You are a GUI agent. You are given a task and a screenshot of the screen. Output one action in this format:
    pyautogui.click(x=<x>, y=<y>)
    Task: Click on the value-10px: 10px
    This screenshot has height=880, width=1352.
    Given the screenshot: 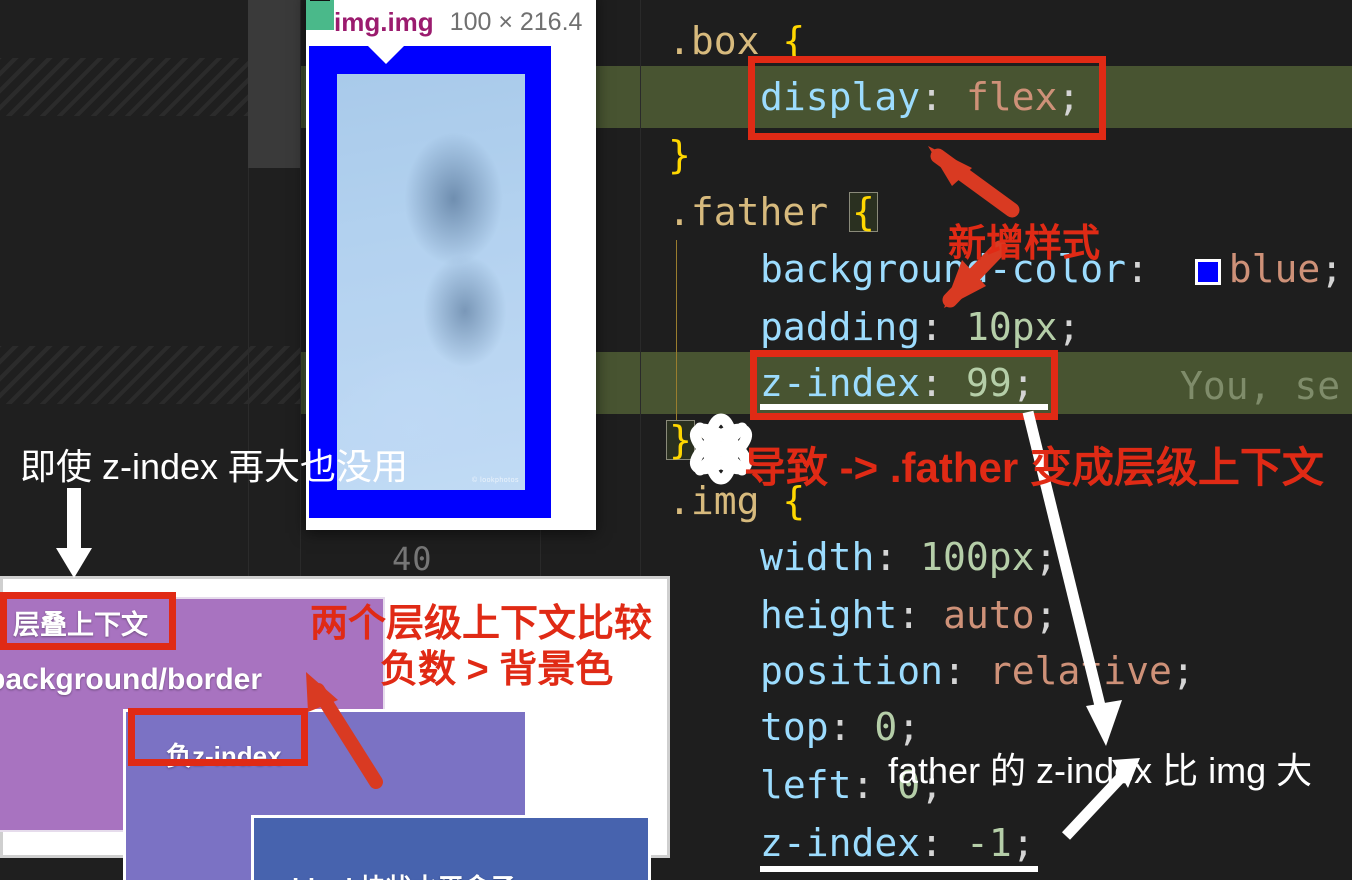 What is the action you would take?
    pyautogui.click(x=1011, y=327)
    